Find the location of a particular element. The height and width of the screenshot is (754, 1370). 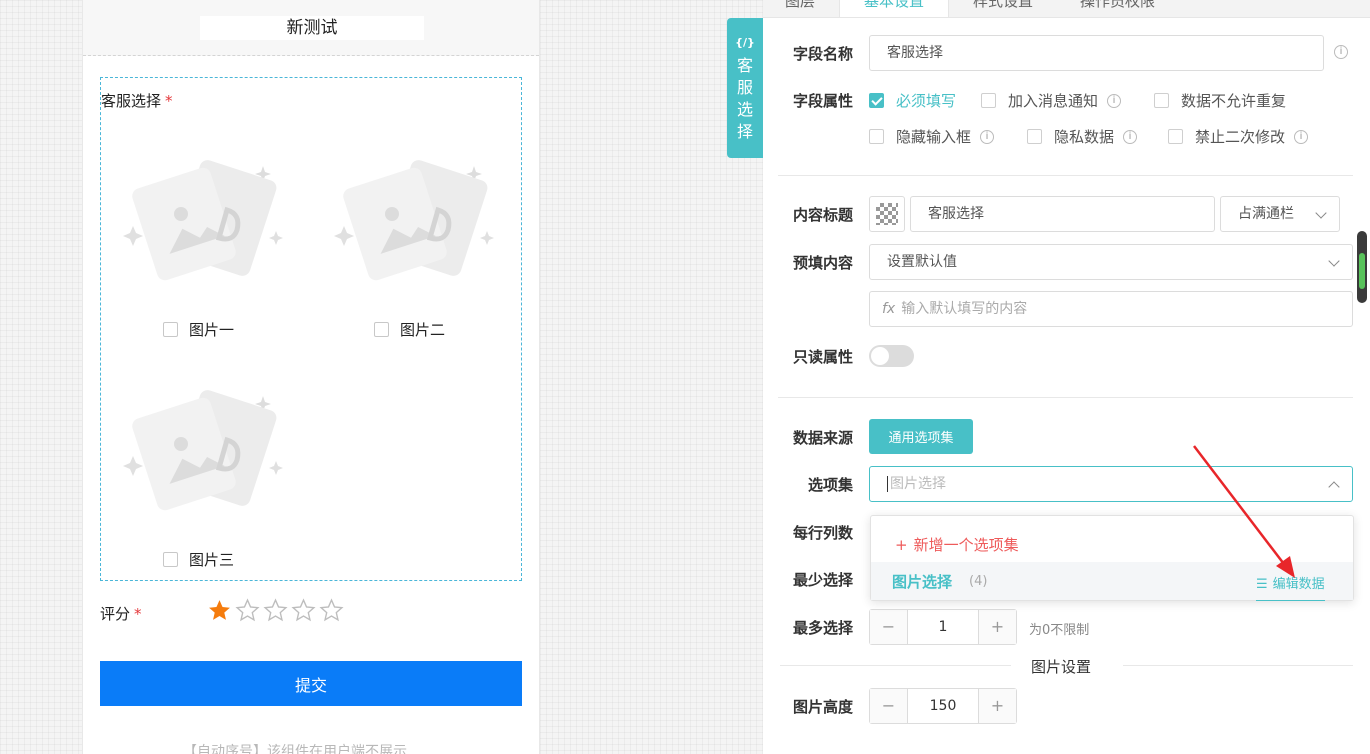

optionset-select: 图片选择 is located at coordinates (1111, 484).